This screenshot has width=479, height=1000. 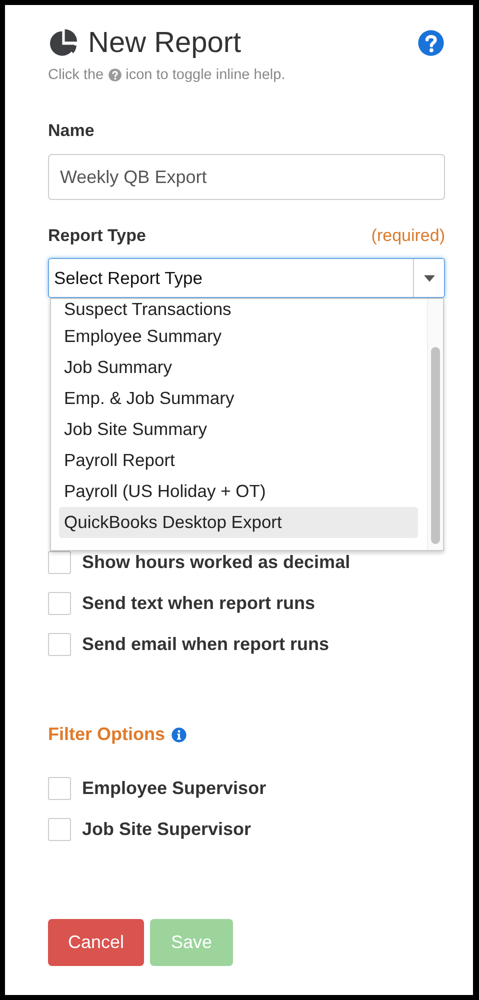 I want to click on pie-chart-icon, so click(x=63, y=43).